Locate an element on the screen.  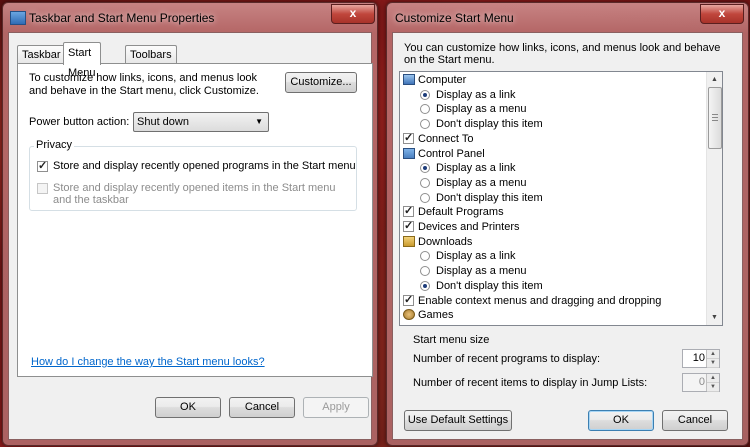
list-item-label: Control Panel is located at coordinates (451, 153).